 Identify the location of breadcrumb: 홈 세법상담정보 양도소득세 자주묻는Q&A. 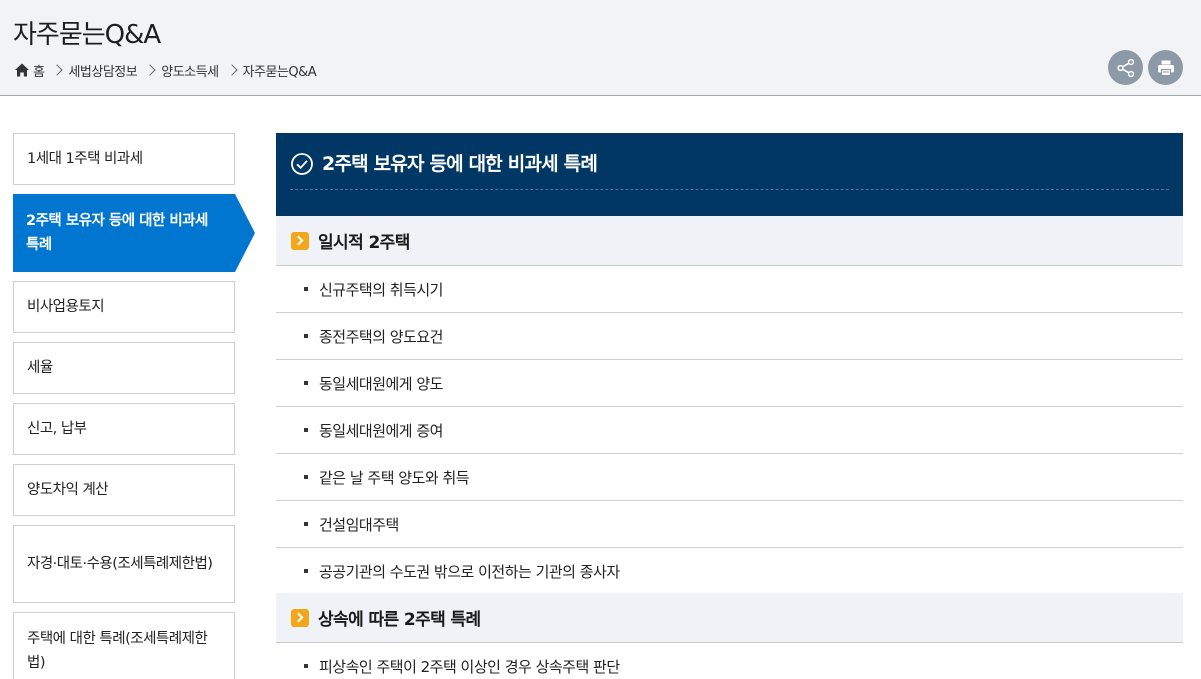
(165, 70).